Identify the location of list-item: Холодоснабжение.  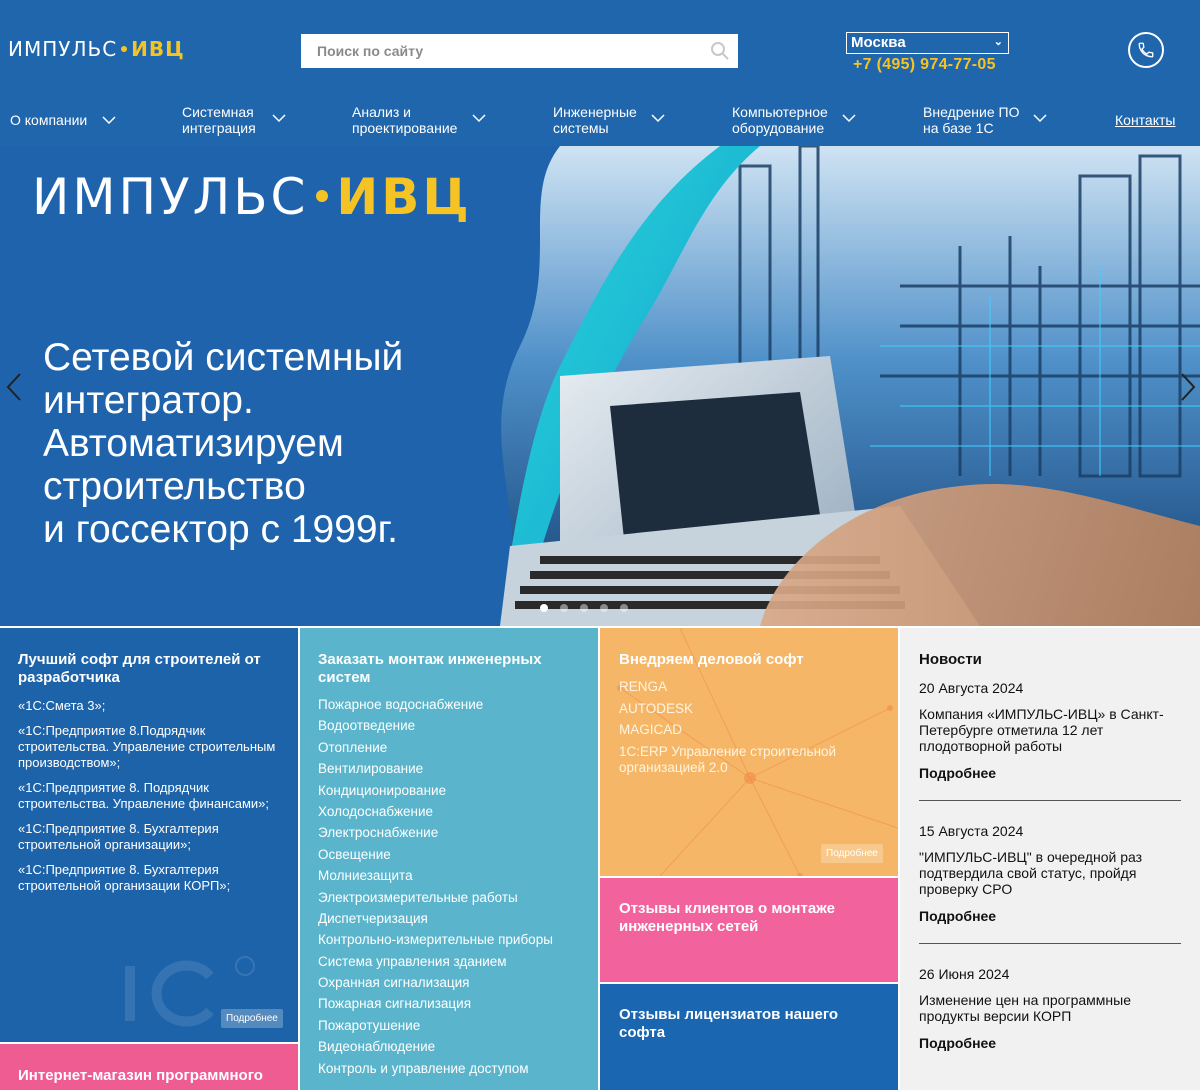
(435, 812).